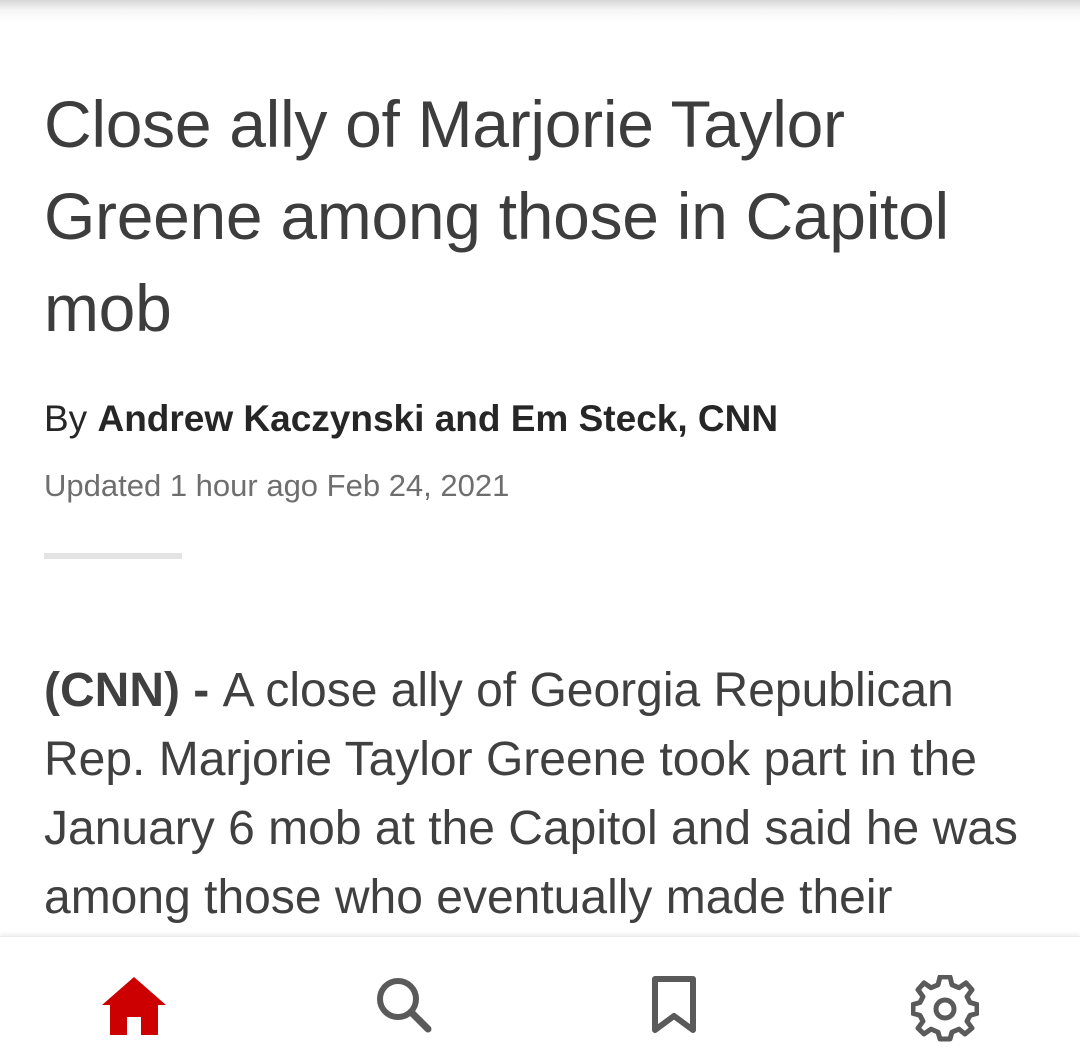 The width and height of the screenshot is (1080, 1055). What do you see at coordinates (201, 690) in the screenshot?
I see `dateline-dash: -` at bounding box center [201, 690].